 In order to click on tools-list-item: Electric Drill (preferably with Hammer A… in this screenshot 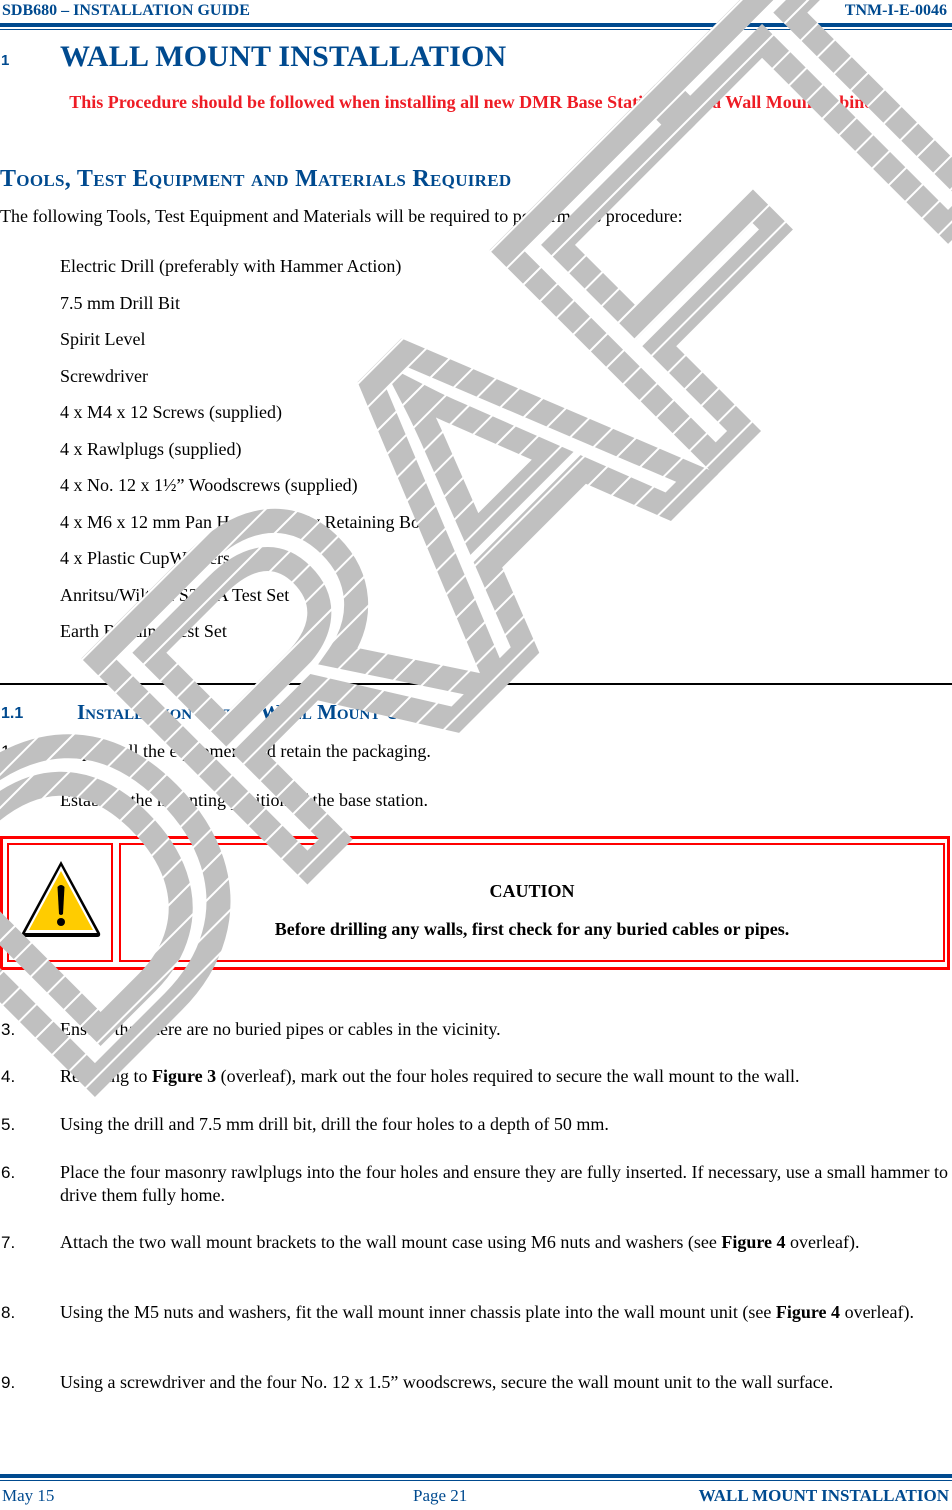, I will do `click(231, 266)`.